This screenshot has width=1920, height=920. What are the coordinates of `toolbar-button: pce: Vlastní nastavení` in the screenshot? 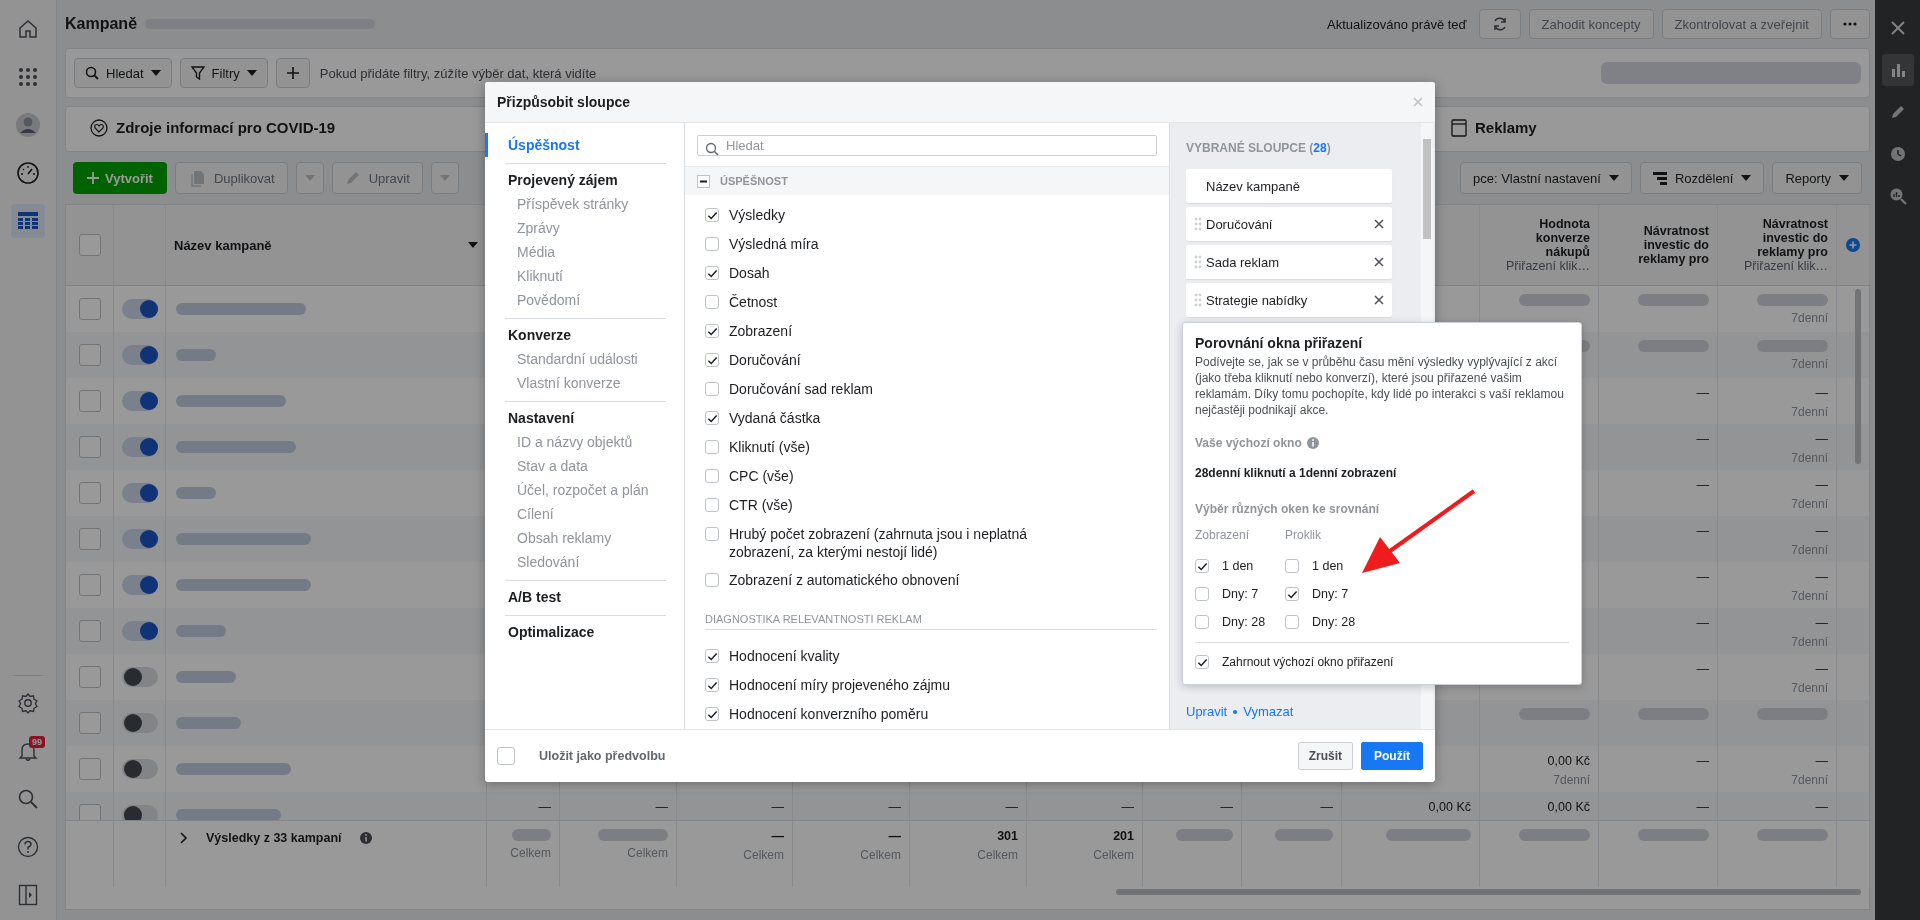 It's located at (1546, 178).